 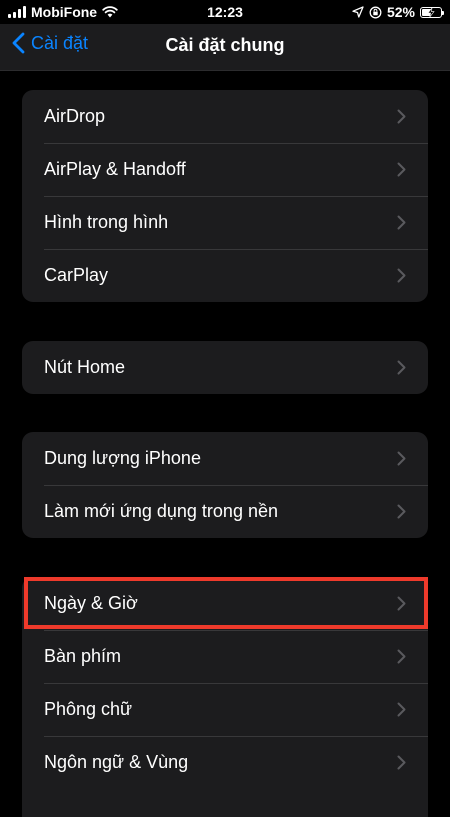 What do you see at coordinates (225, 47) in the screenshot?
I see `navigation-bar: Cài đặt Cài đặt chung` at bounding box center [225, 47].